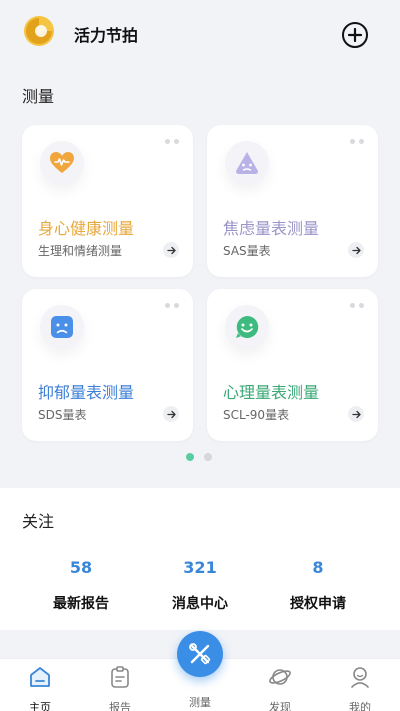  What do you see at coordinates (86, 228) in the screenshot?
I see `card-title: 身心健康测量` at bounding box center [86, 228].